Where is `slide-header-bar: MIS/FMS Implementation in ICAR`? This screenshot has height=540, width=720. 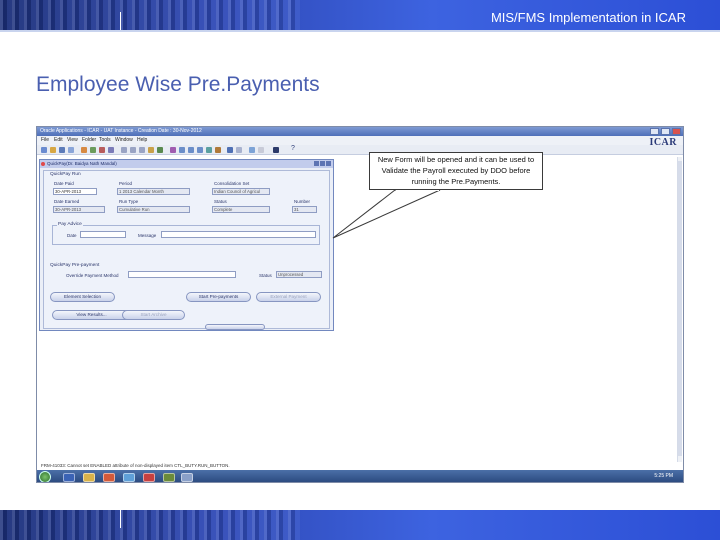 slide-header-bar: MIS/FMS Implementation in ICAR is located at coordinates (360, 15).